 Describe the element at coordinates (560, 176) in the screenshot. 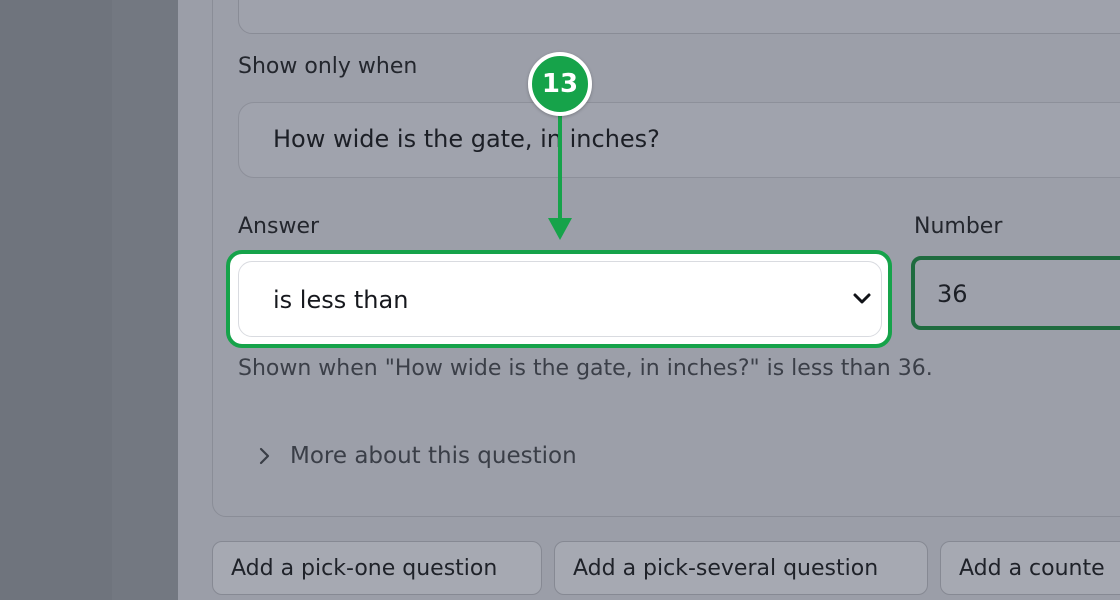

I see `callout-arrow` at that location.